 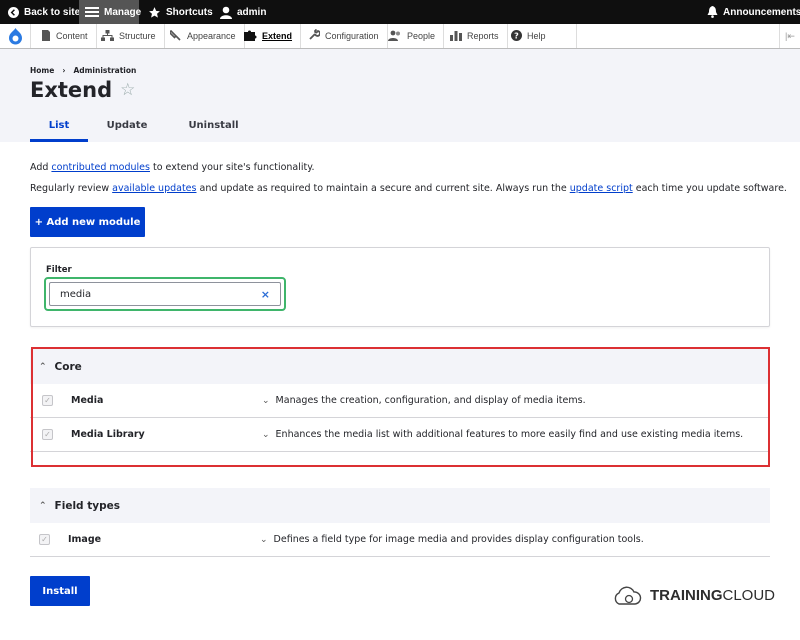 I want to click on install-button: Install, so click(x=60, y=591).